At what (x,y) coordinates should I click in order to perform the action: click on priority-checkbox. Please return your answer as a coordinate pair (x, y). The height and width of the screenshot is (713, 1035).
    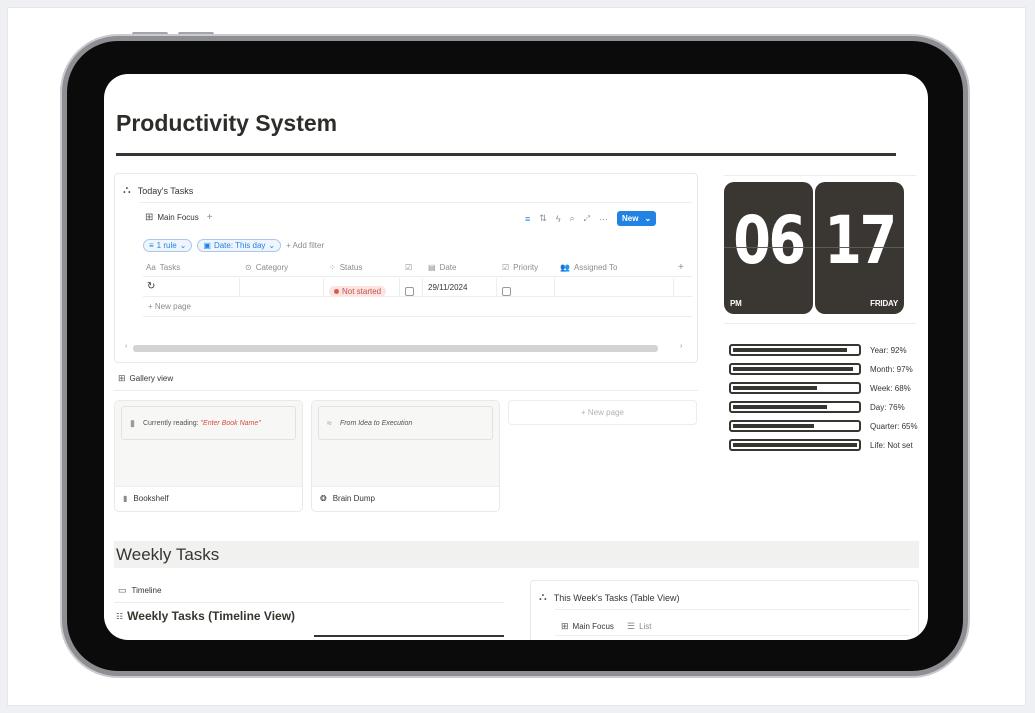
    Looking at the image, I should click on (506, 292).